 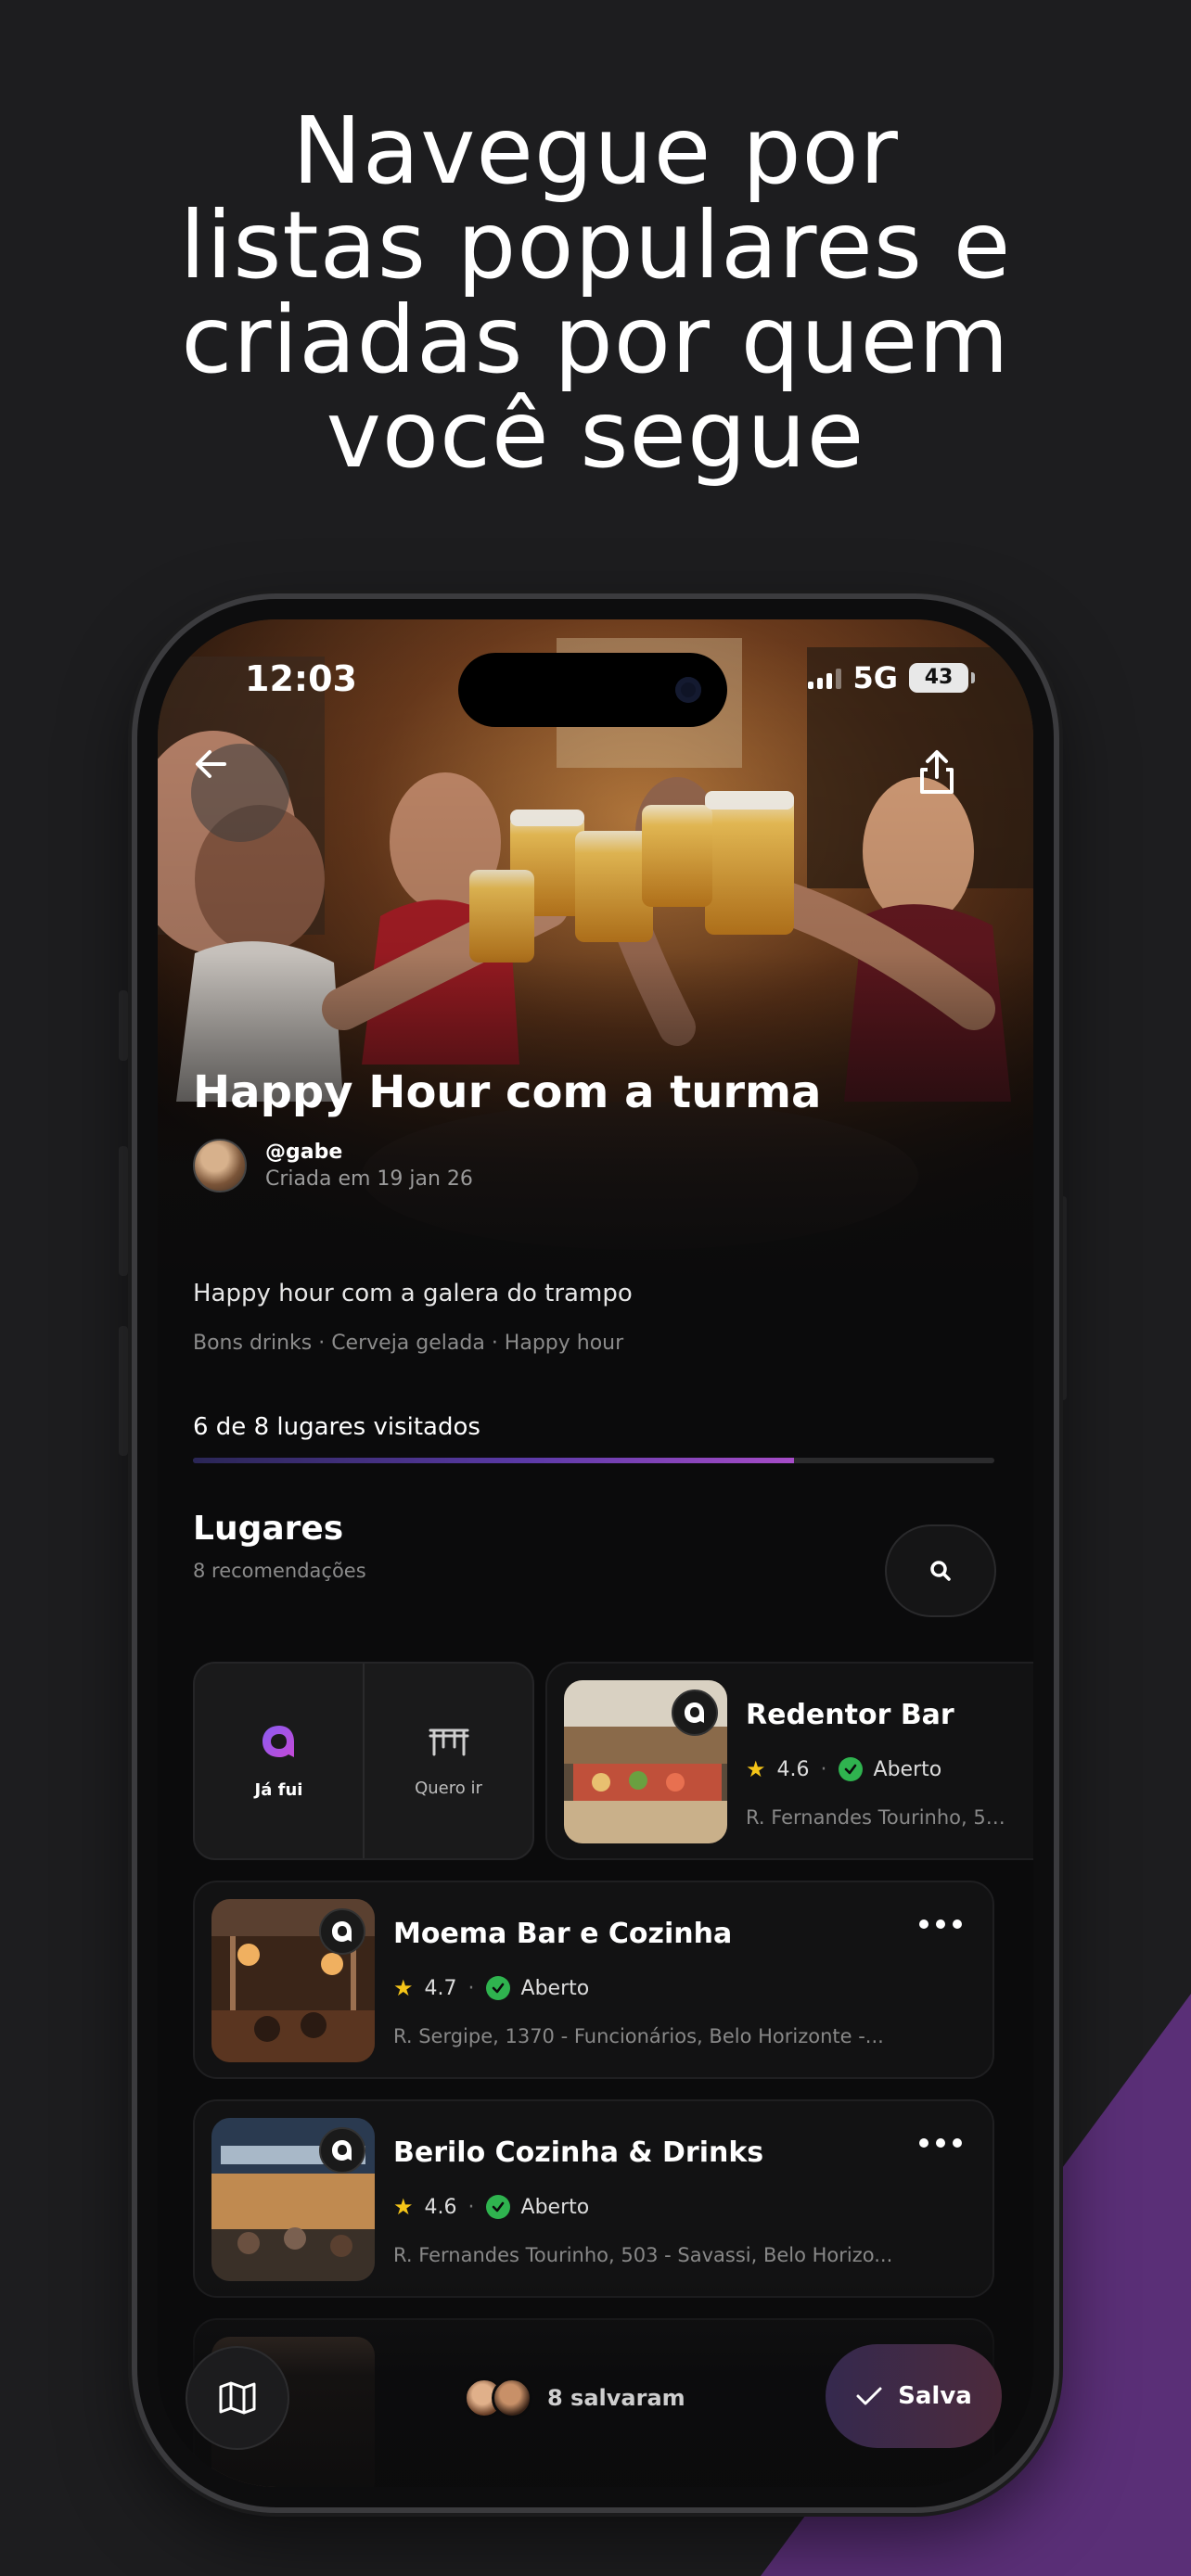 What do you see at coordinates (220, 1165) in the screenshot?
I see `author-avatar` at bounding box center [220, 1165].